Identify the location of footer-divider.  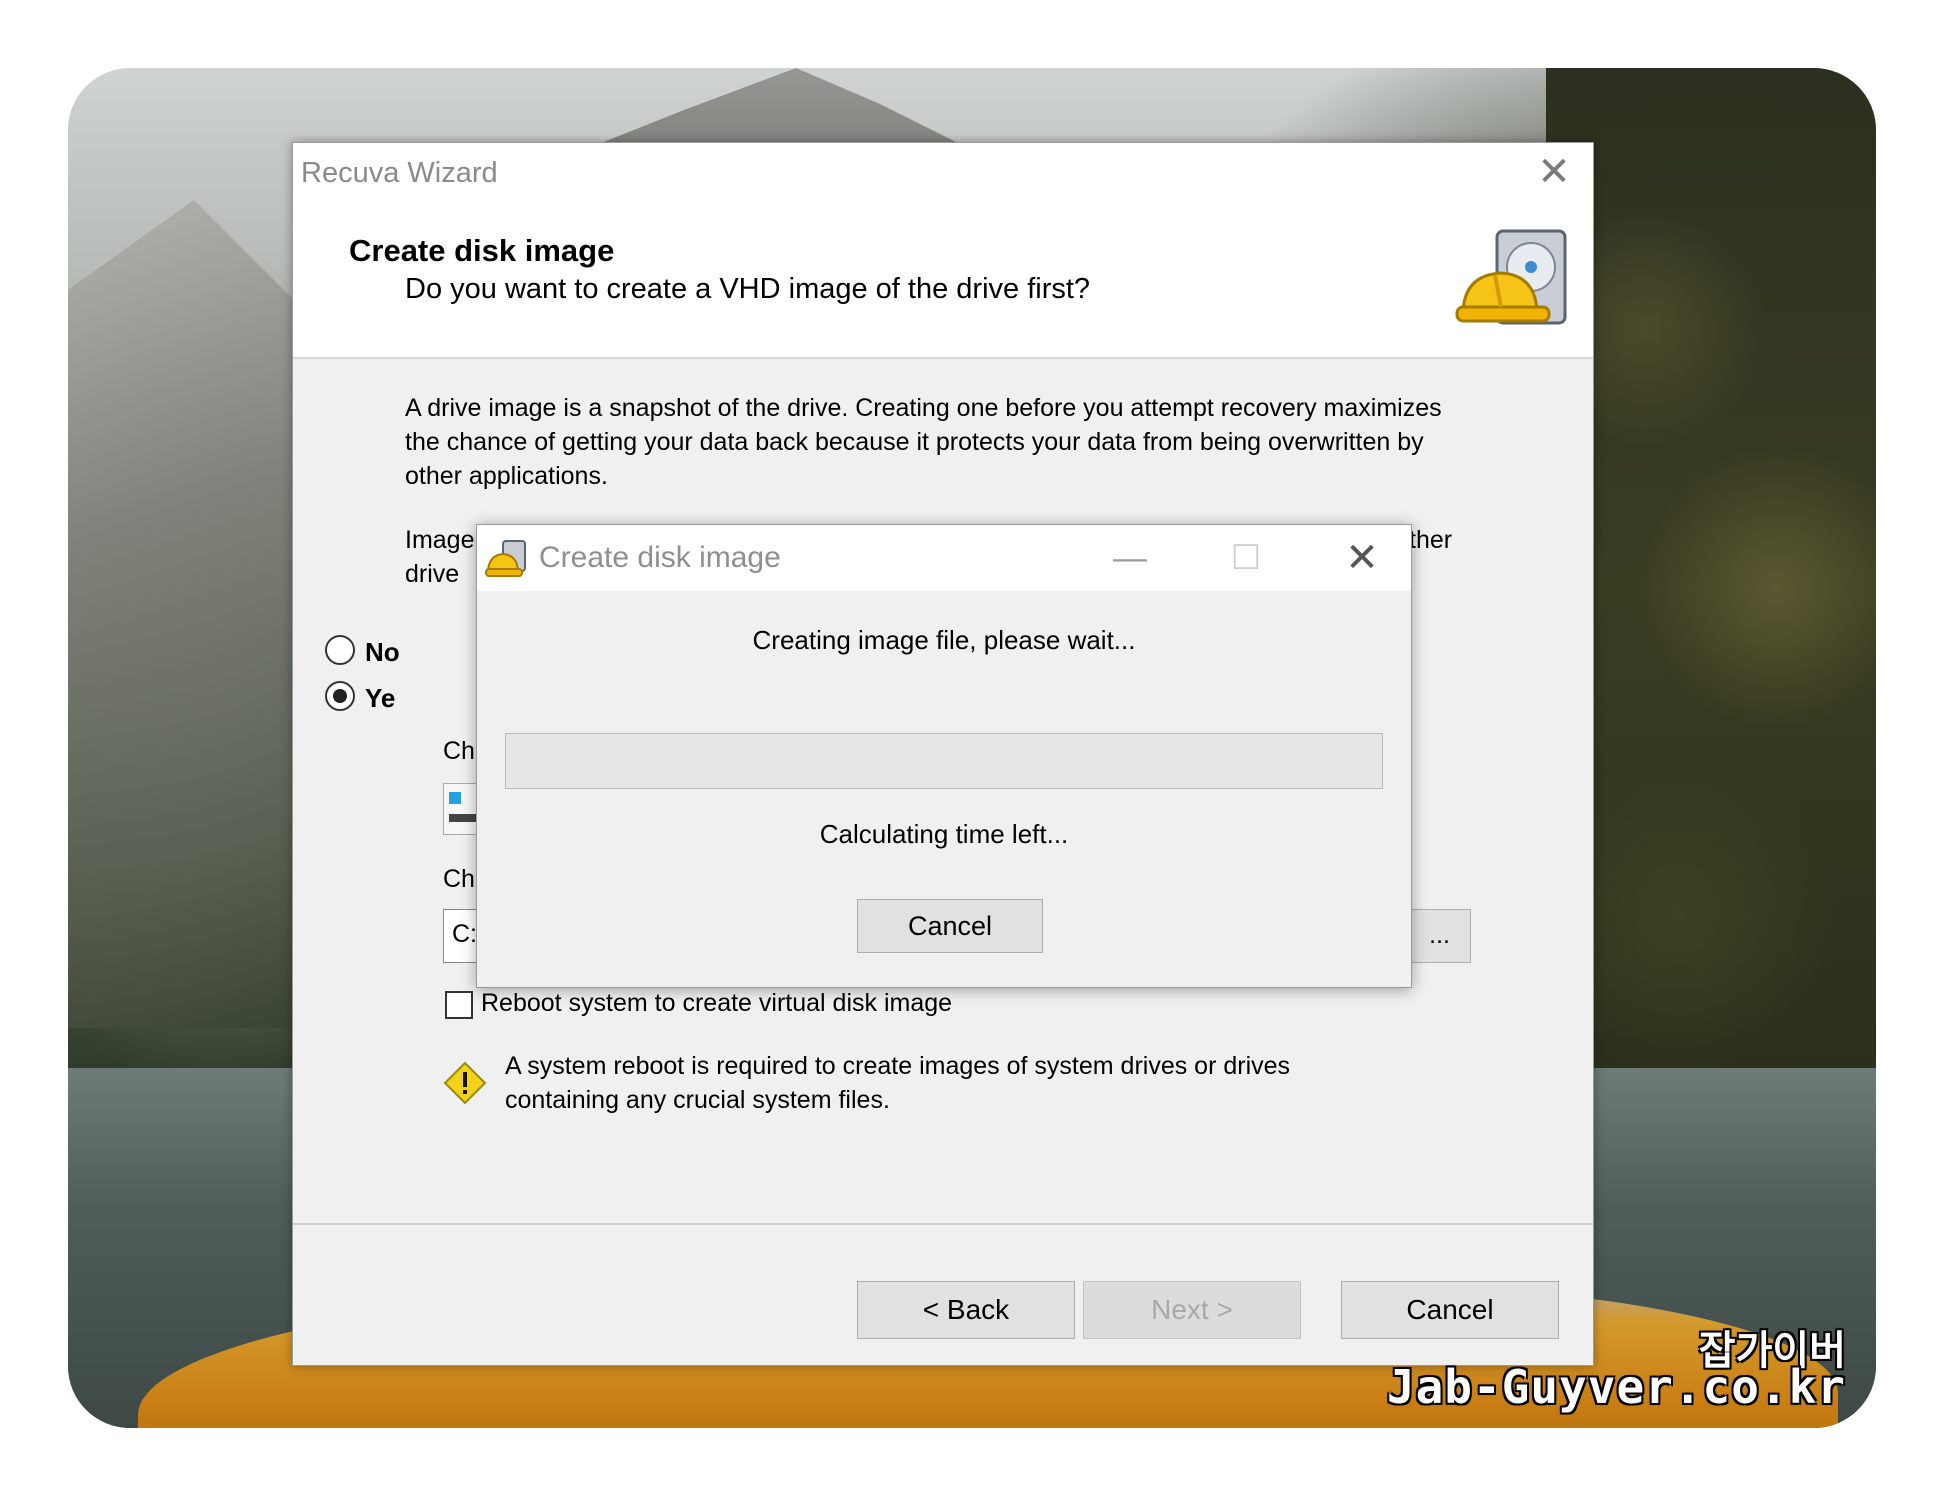
(943, 1224).